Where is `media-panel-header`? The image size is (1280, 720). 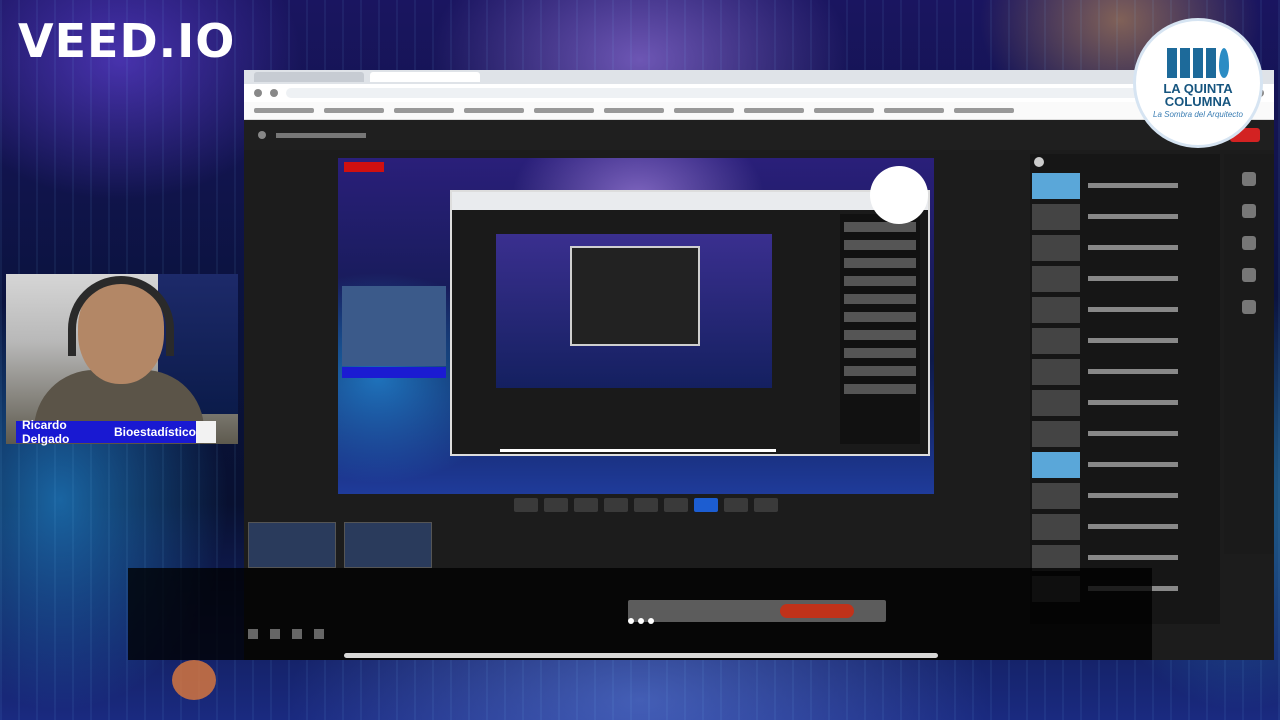
media-panel-header is located at coordinates (1125, 162).